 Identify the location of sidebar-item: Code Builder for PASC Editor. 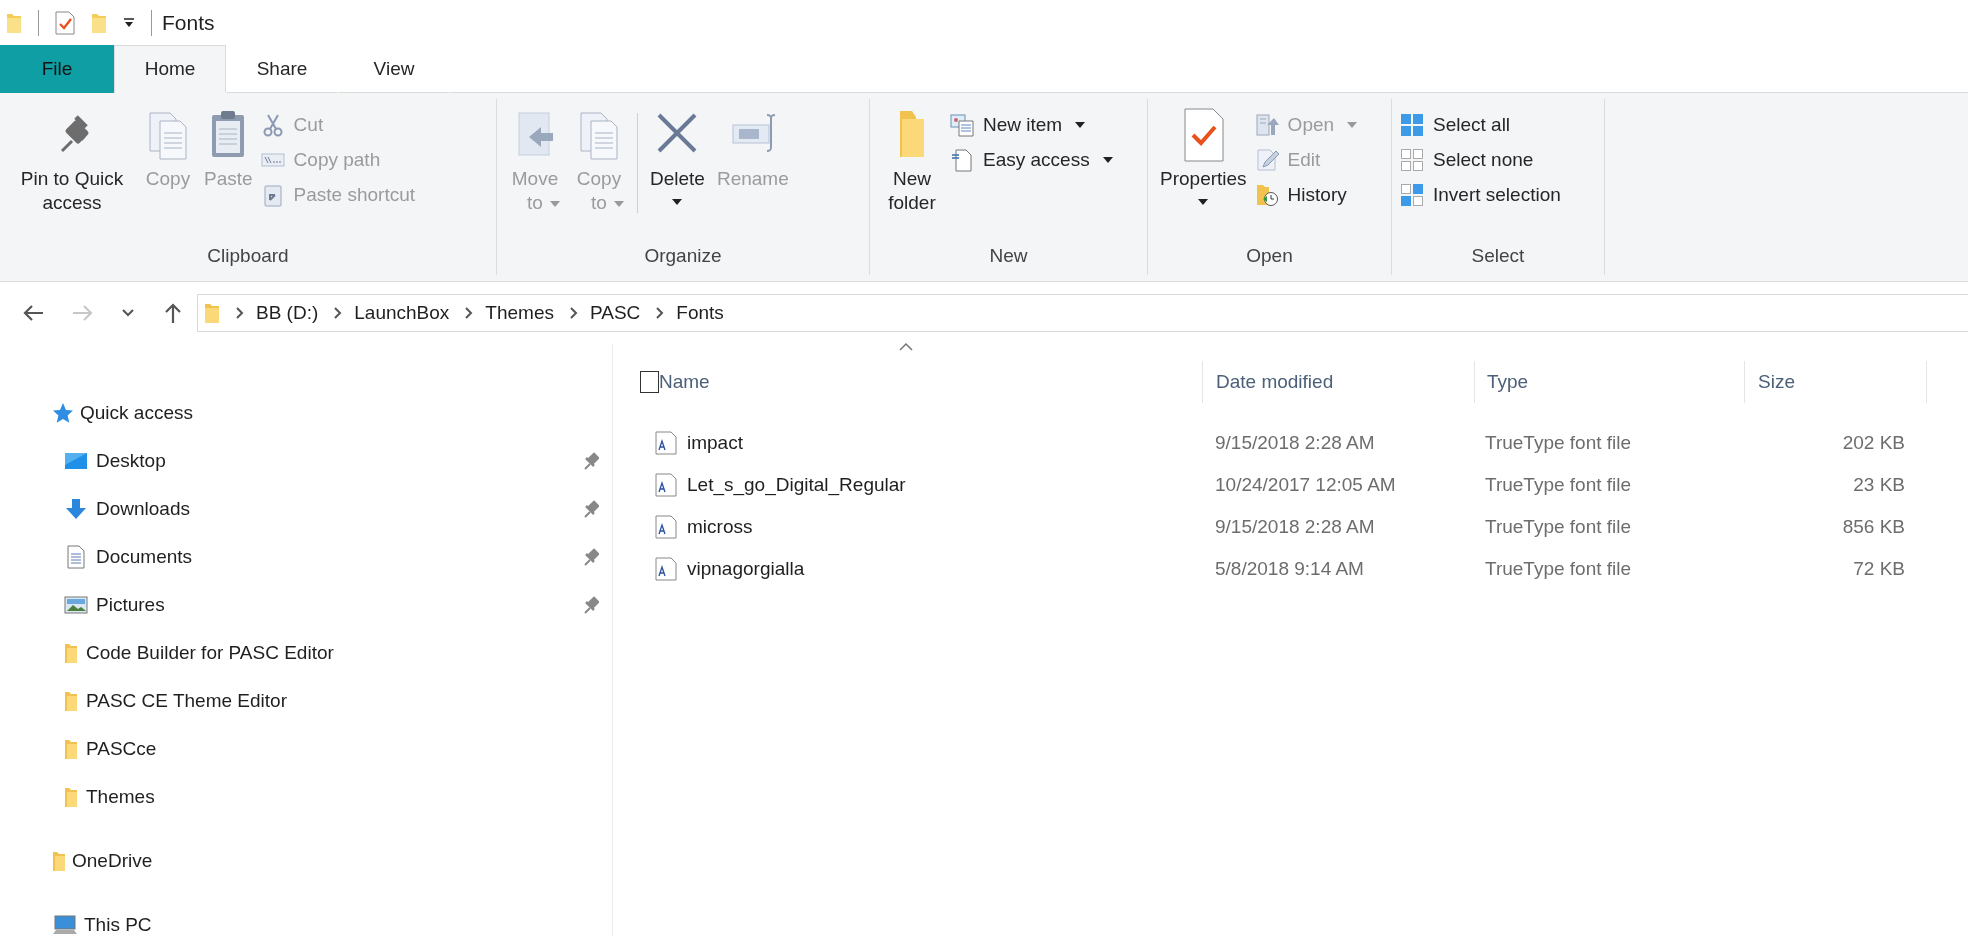
(306, 653).